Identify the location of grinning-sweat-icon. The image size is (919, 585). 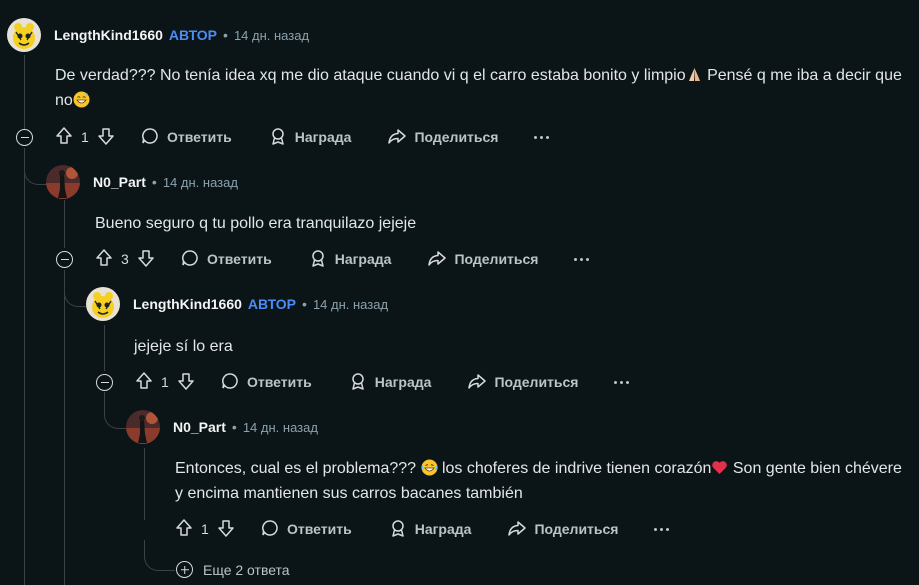
(81, 99).